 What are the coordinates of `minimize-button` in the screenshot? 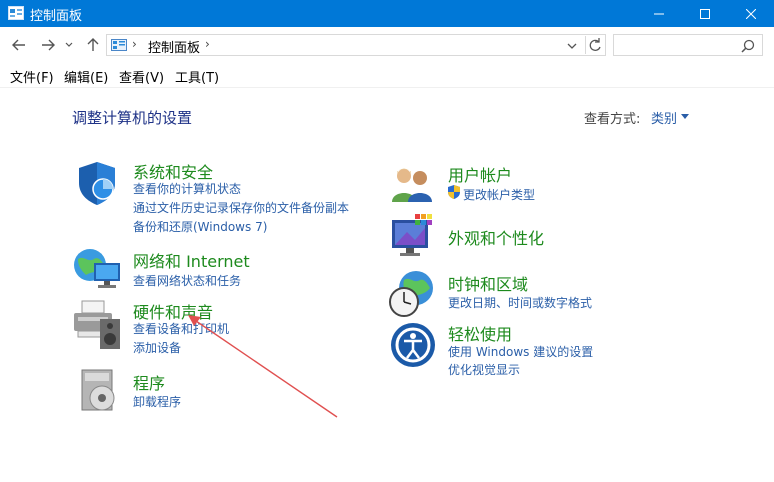 It's located at (659, 13).